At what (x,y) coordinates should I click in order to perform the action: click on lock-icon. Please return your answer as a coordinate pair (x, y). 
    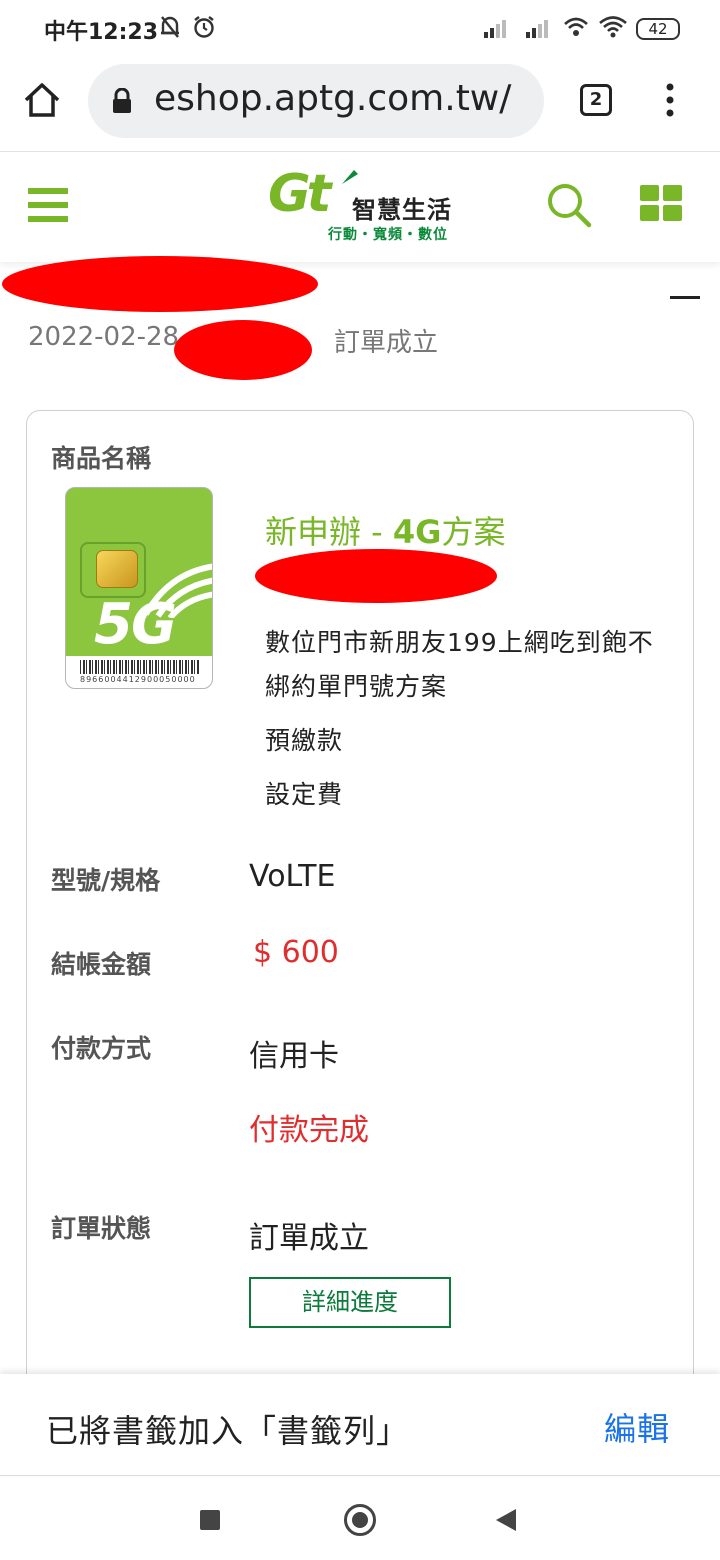
    Looking at the image, I should click on (122, 101).